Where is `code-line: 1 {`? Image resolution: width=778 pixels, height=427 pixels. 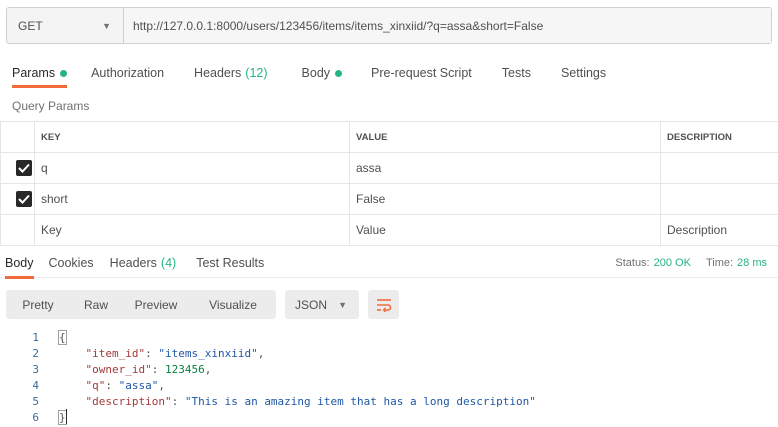
code-line: 1 { is located at coordinates (389, 337).